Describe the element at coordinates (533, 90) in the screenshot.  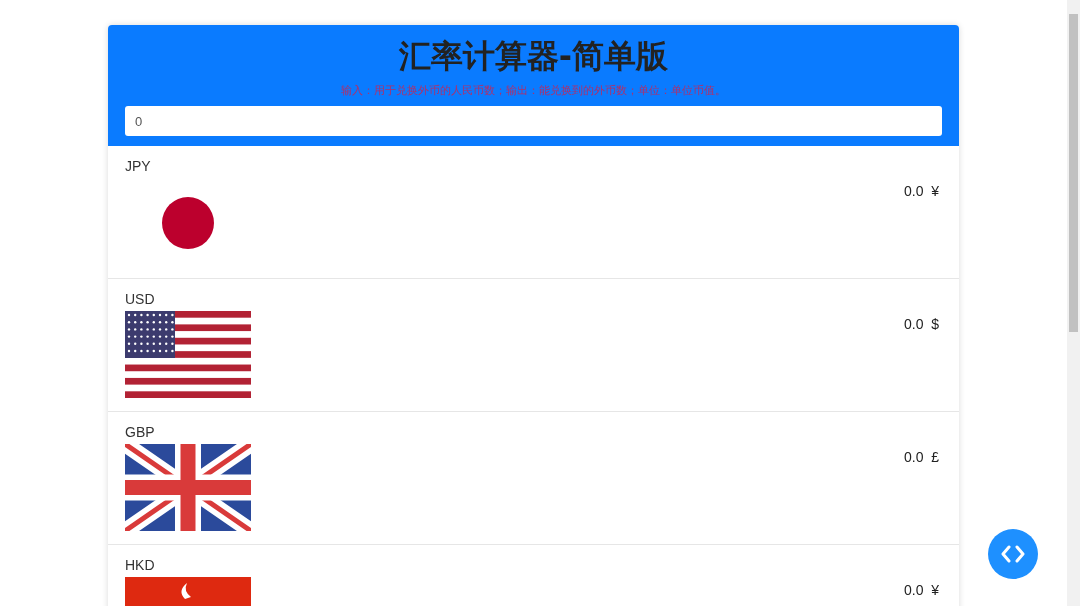
I see `description-text: 输入：用于兑换外币的人民币数；输出：能兑换到的外币数；单位：单位币值。` at that location.